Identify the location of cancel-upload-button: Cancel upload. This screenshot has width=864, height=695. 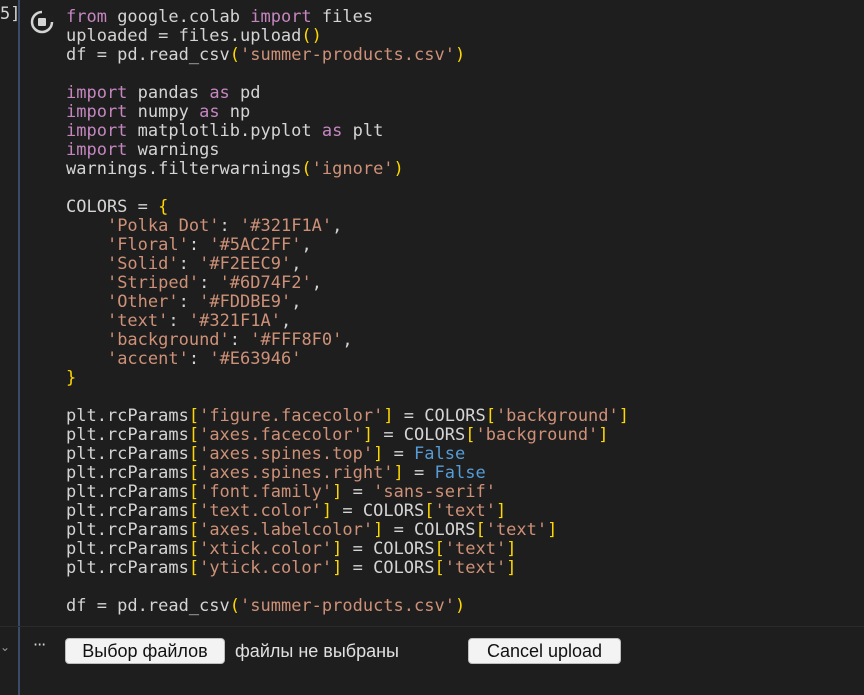
(544, 651).